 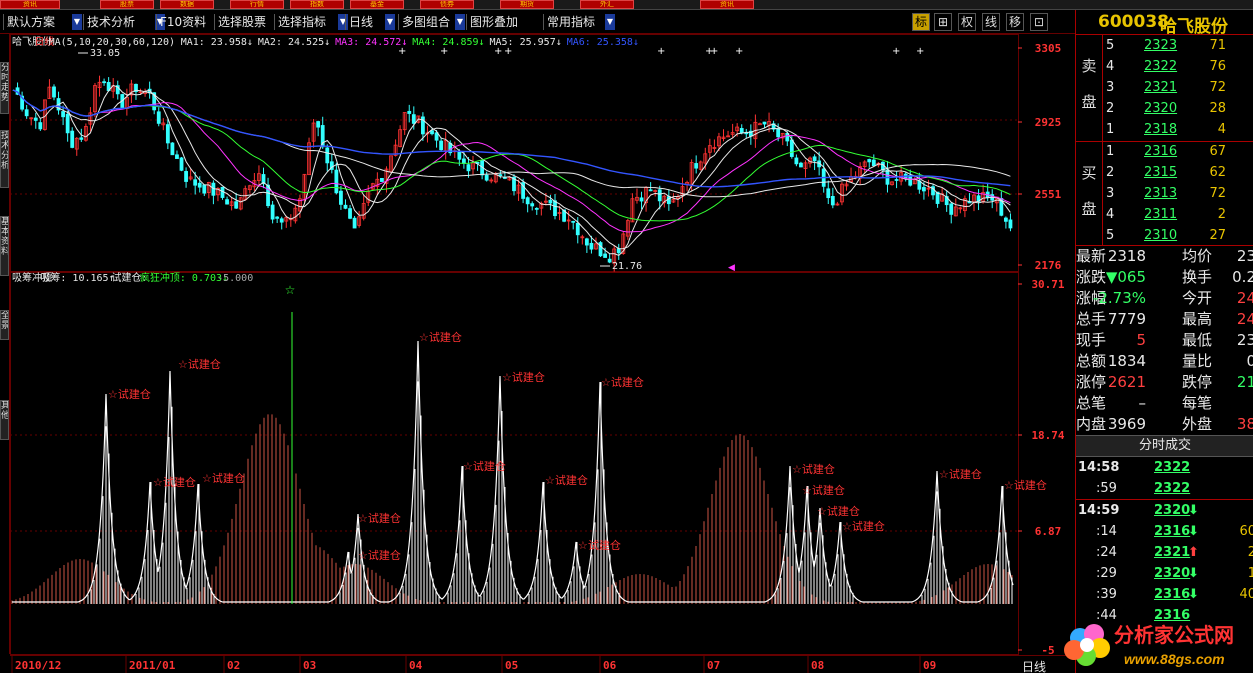 What do you see at coordinates (1164, 298) in the screenshot?
I see `quote-row: 涨幅-2.73%今开24` at bounding box center [1164, 298].